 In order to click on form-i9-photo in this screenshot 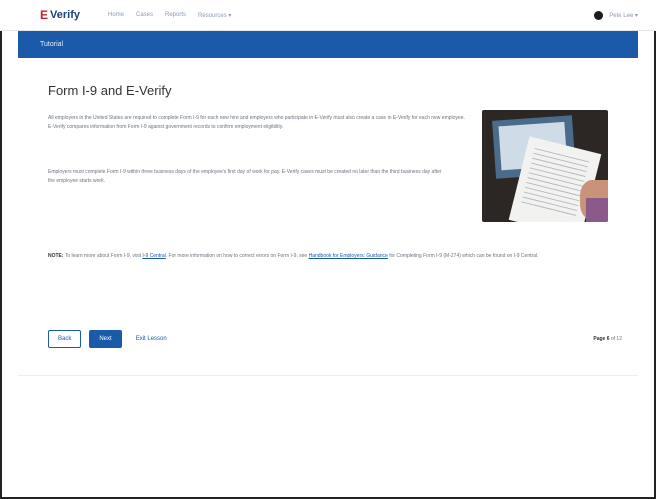, I will do `click(545, 166)`.